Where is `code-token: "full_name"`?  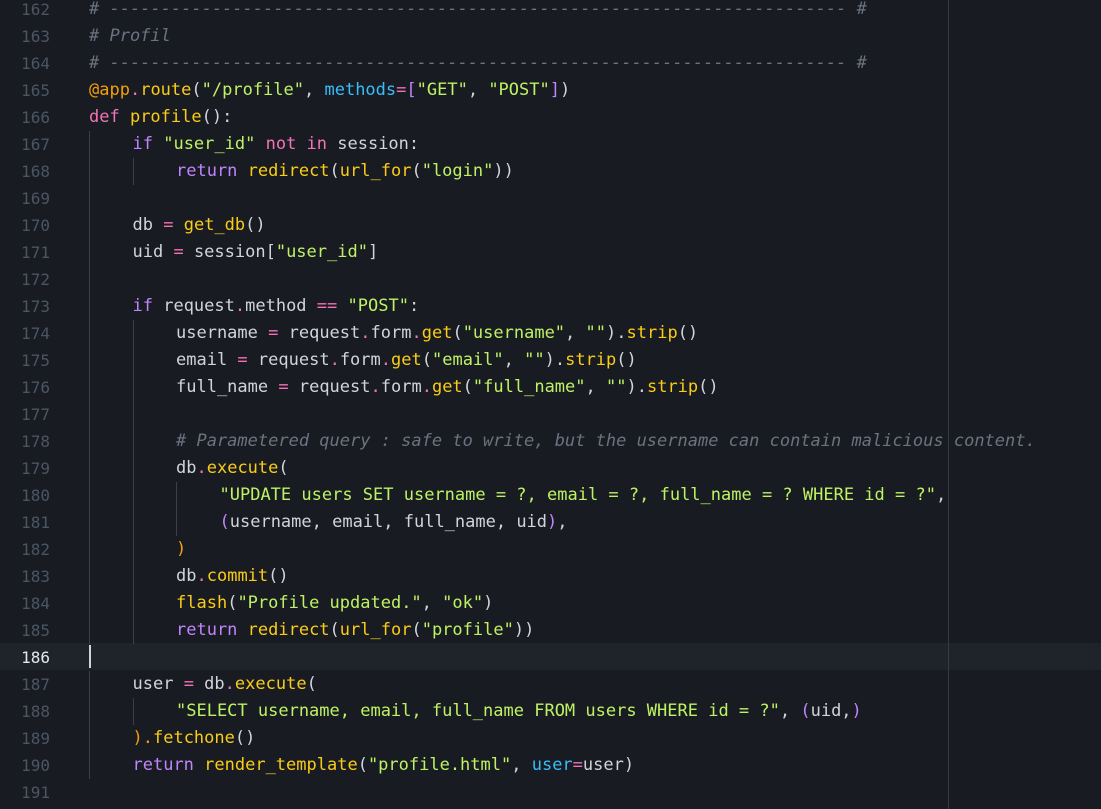
code-token: "full_name" is located at coordinates (529, 387).